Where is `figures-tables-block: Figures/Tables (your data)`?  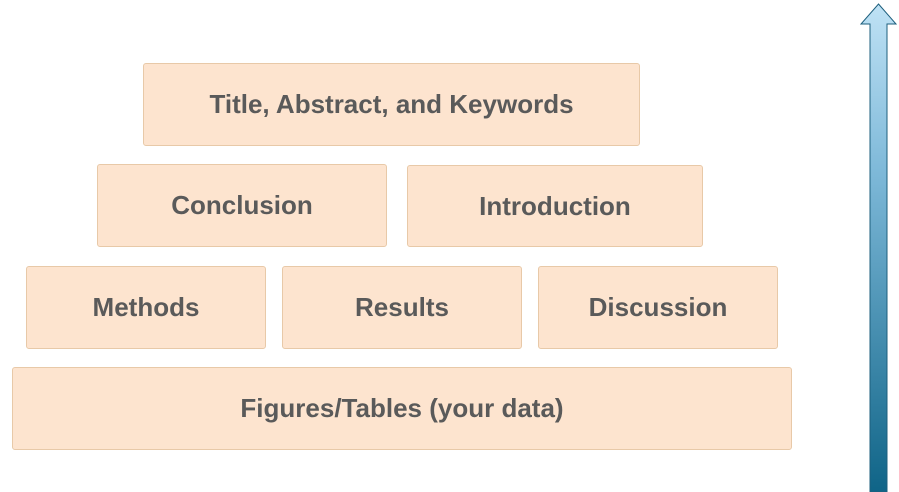 figures-tables-block: Figures/Tables (your data) is located at coordinates (402, 408).